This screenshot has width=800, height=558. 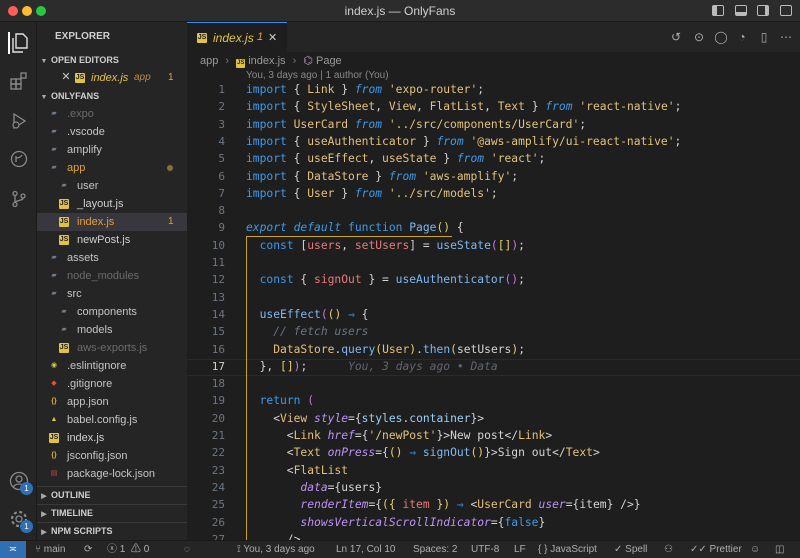 I want to click on tree-item: ▰ .vscode, so click(x=112, y=132).